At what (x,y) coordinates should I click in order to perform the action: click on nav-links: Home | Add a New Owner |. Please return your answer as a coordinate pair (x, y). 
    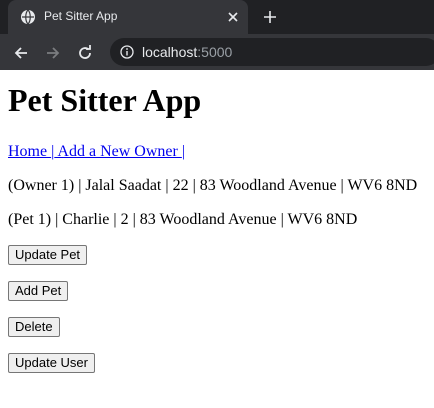
    Looking at the image, I should click on (218, 152).